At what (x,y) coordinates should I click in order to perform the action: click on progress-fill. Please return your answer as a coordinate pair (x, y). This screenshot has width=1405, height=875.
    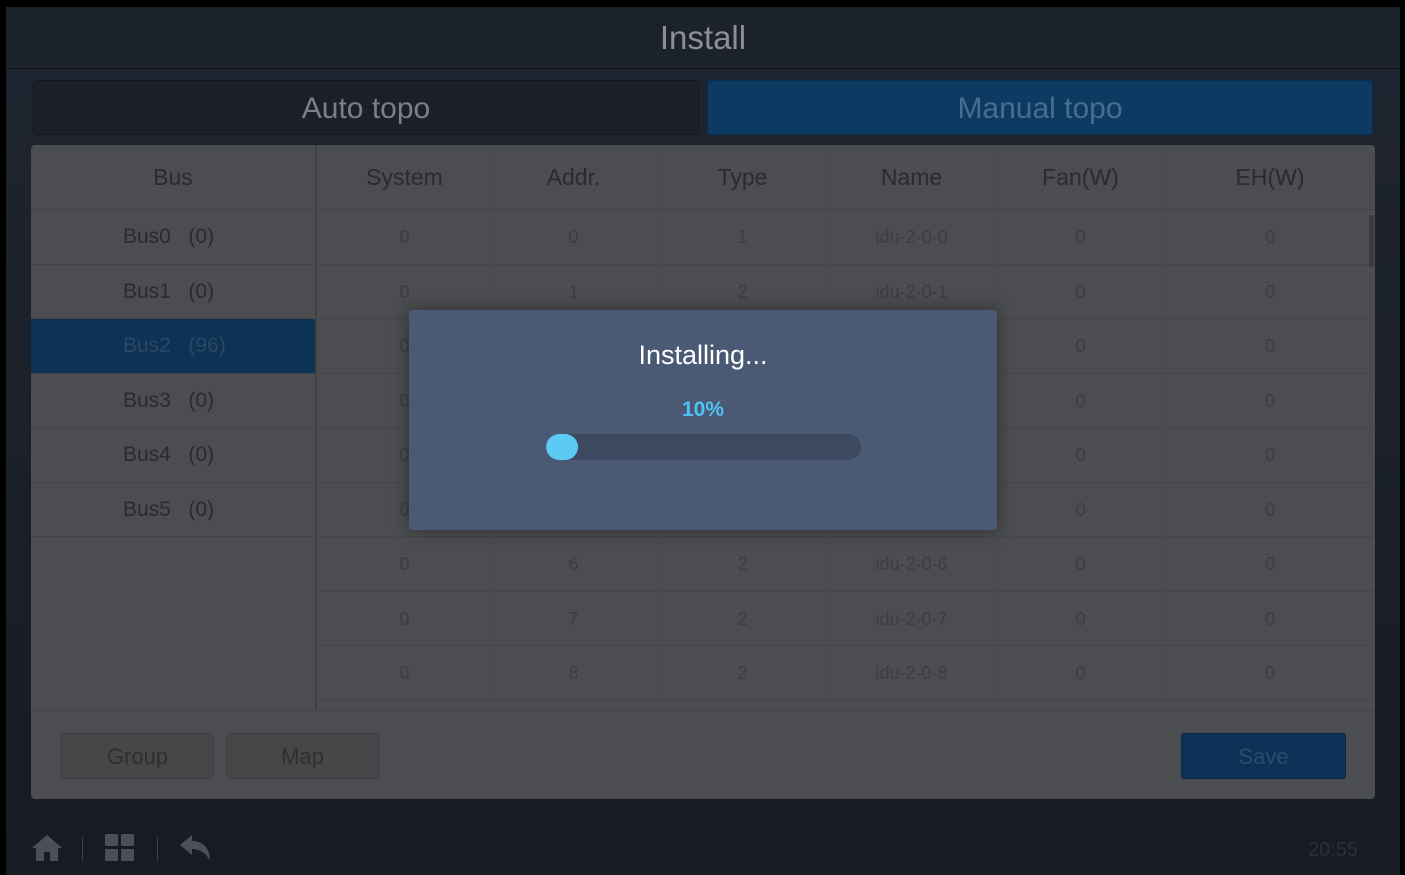
    Looking at the image, I should click on (562, 447).